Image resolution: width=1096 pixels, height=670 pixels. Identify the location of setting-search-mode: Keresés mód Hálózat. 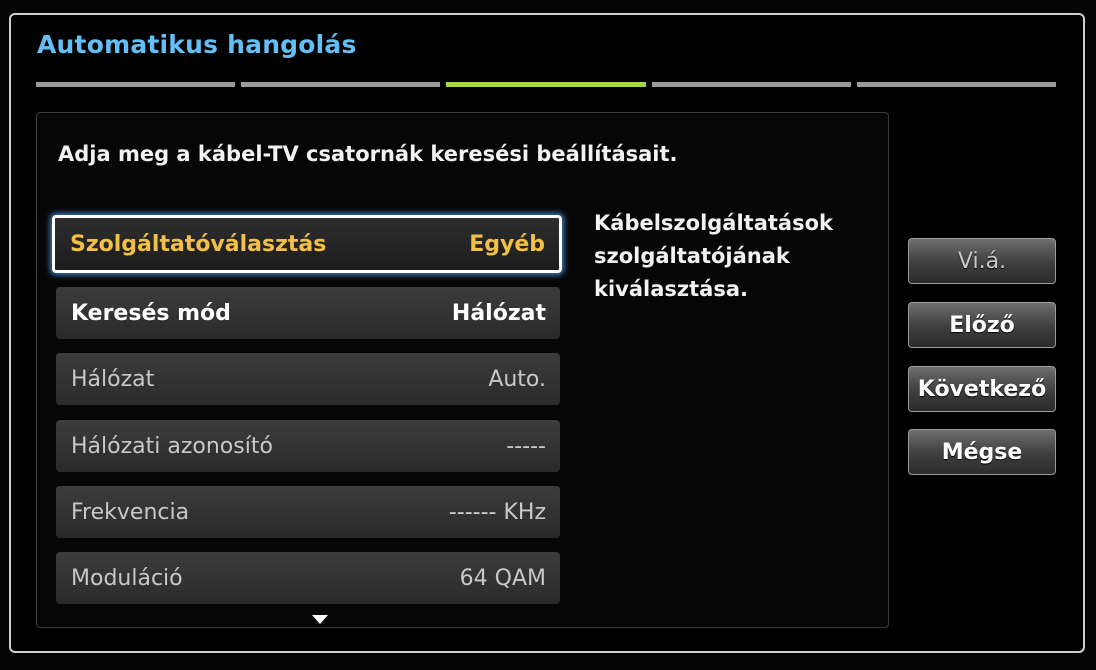
(308, 313).